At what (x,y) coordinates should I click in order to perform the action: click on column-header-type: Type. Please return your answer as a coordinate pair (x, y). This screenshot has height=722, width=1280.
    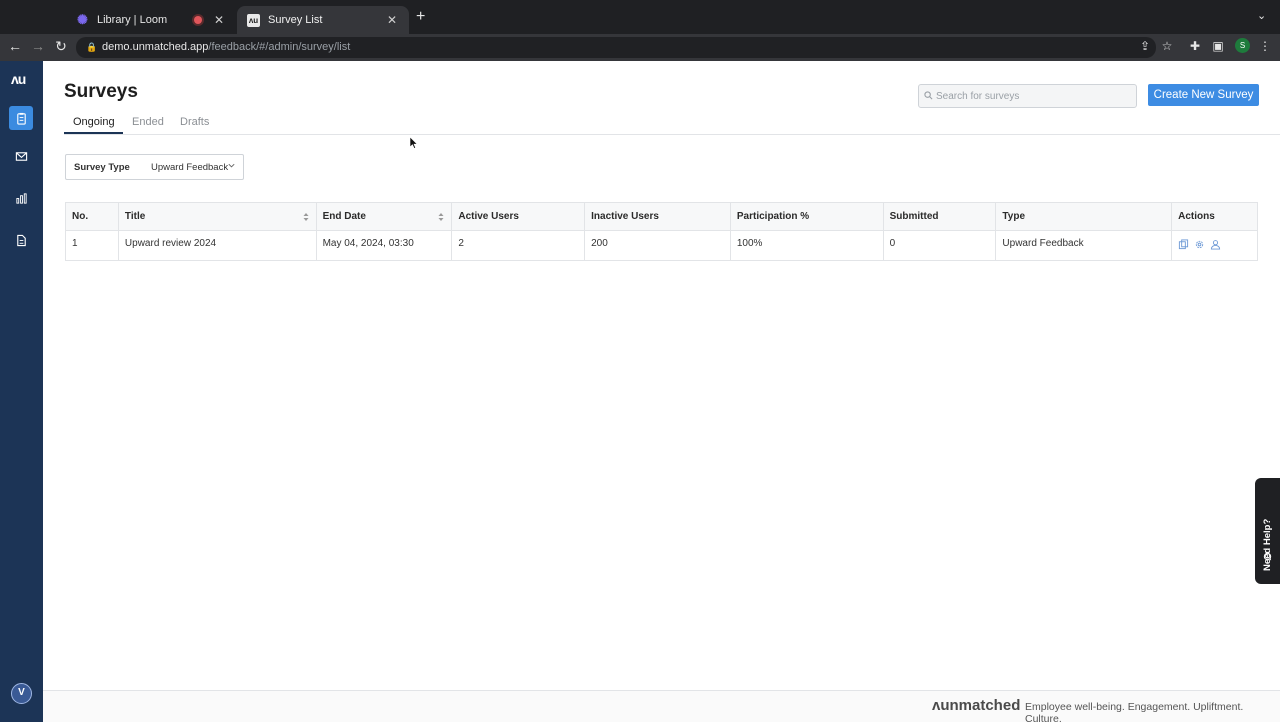
    Looking at the image, I should click on (1084, 216).